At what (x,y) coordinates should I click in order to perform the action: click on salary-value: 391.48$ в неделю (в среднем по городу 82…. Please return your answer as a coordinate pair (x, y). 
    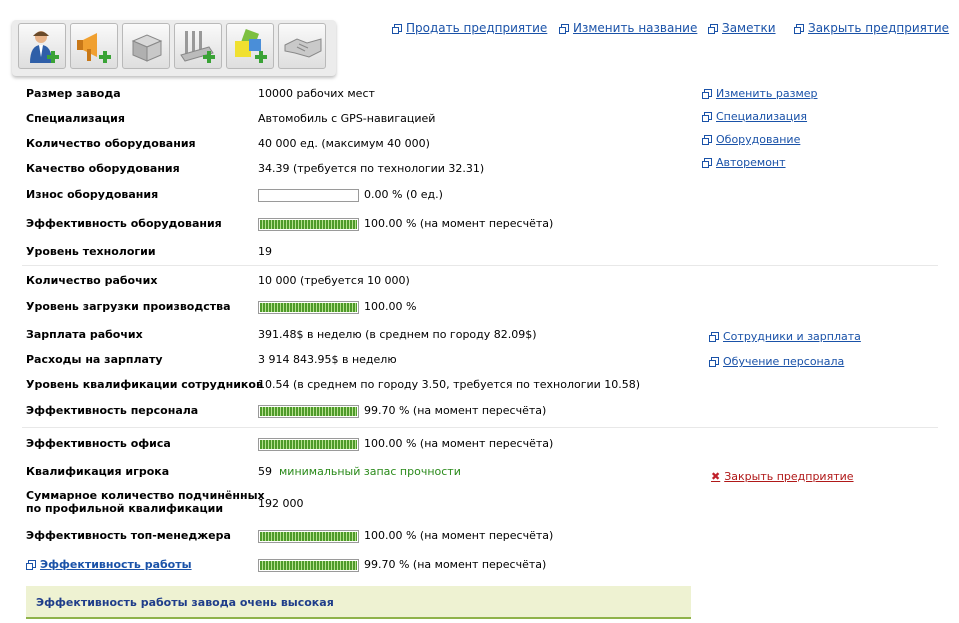
    Looking at the image, I should click on (397, 334).